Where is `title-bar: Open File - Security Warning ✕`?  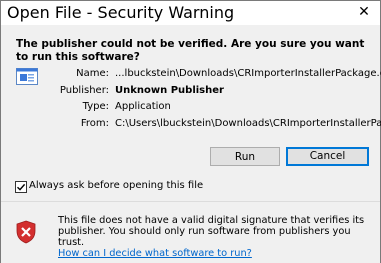
title-bar: Open File - Security Warning ✕ is located at coordinates (190, 13).